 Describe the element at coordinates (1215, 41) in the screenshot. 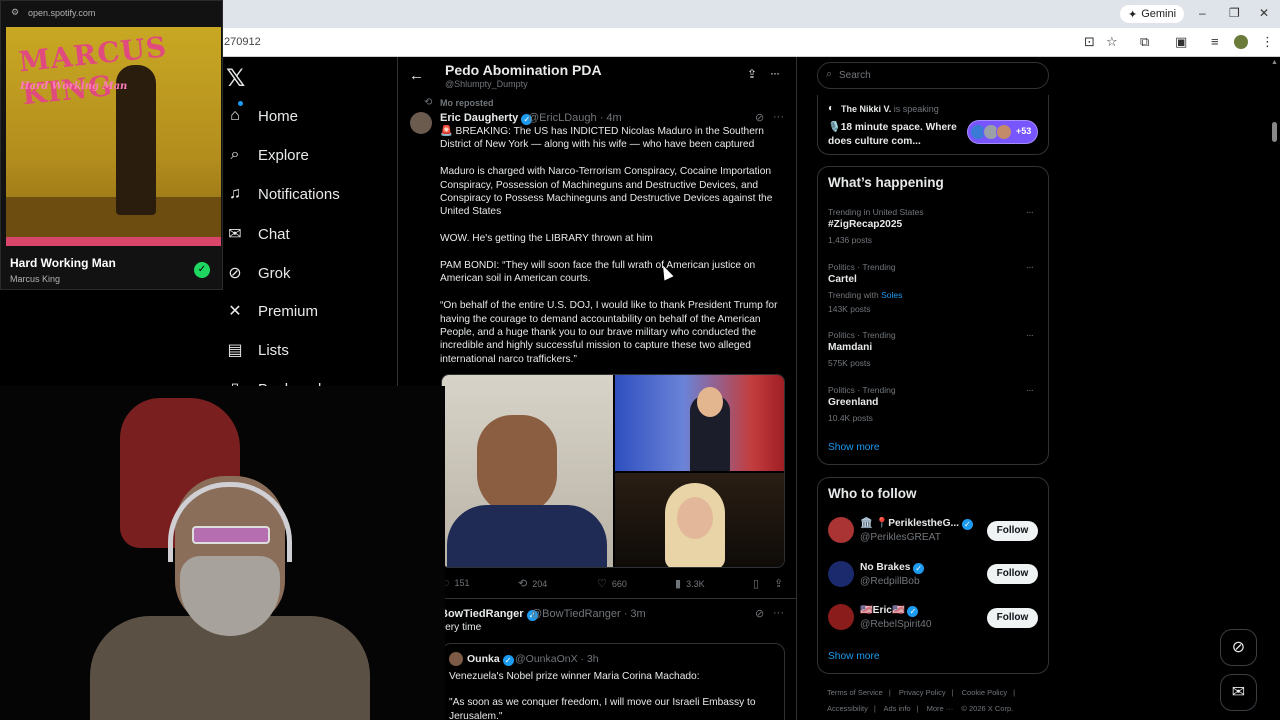

I see `media-icon: ≡` at that location.